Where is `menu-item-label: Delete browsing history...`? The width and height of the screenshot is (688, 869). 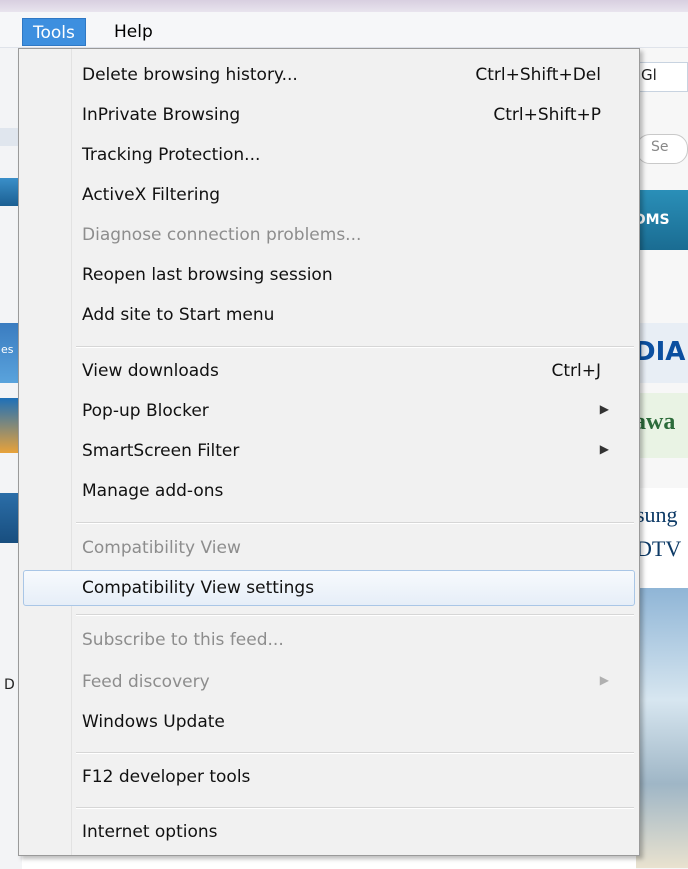
menu-item-label: Delete browsing history... is located at coordinates (190, 75).